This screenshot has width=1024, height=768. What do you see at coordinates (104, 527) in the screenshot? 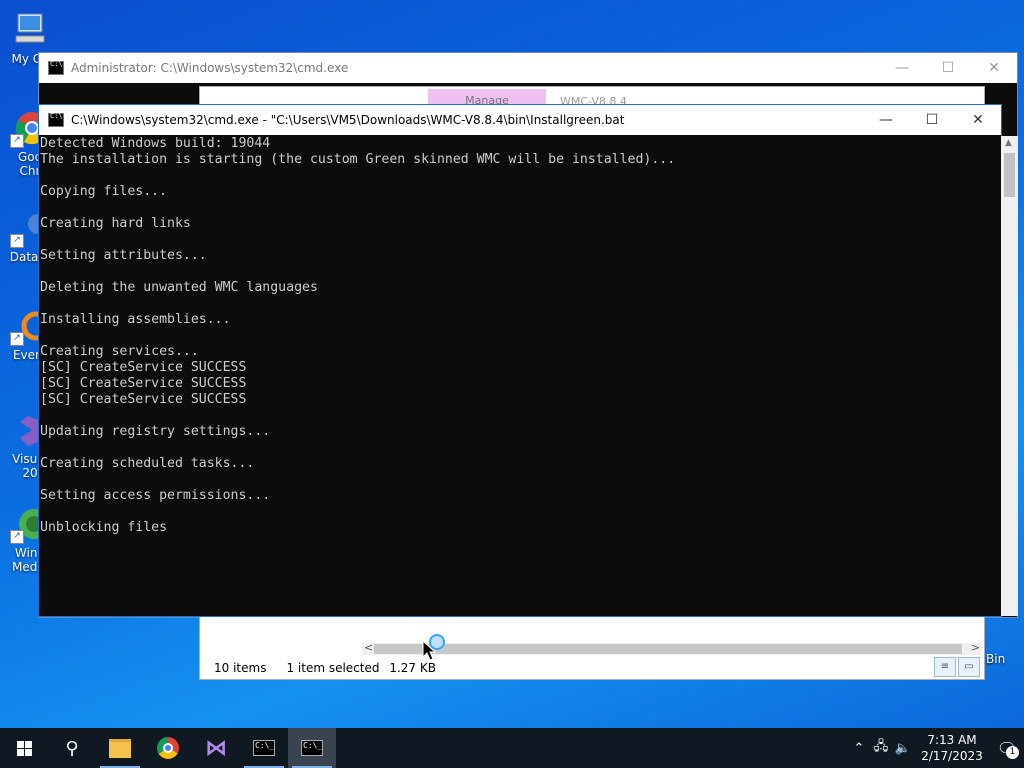
I see `console-line: Unblocking files` at bounding box center [104, 527].